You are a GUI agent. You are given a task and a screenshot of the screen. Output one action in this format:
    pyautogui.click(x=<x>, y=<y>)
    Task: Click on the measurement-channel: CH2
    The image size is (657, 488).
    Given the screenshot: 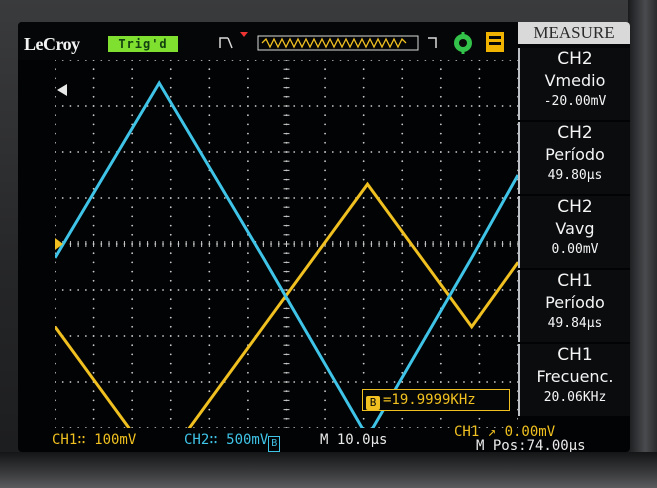 What is the action you would take?
    pyautogui.click(x=575, y=207)
    